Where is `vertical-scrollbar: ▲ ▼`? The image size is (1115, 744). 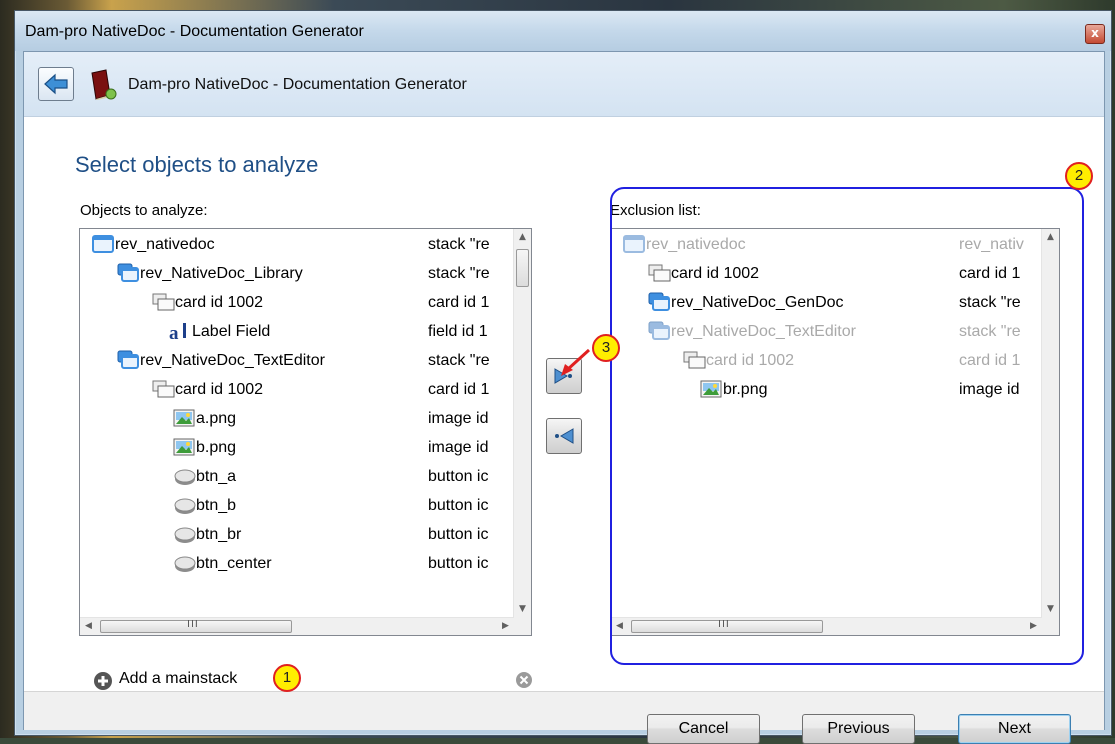
vertical-scrollbar: ▲ ▼ is located at coordinates (522, 423).